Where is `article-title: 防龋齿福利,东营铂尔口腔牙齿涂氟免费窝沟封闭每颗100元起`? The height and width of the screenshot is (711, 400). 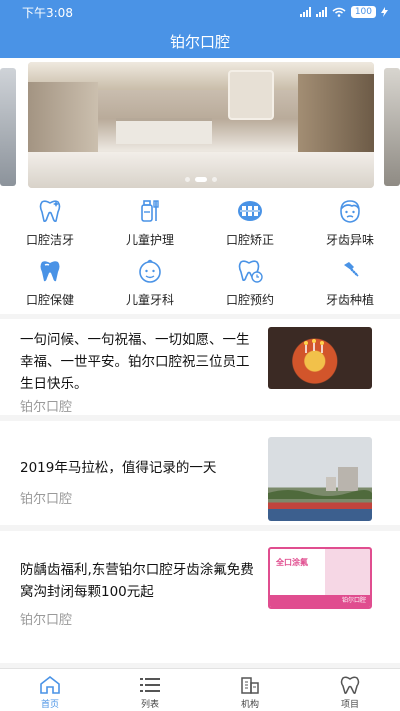 article-title: 防龋齿福利,东营铂尔口腔牙齿涂氟免费窝沟封闭每颗100元起 is located at coordinates (137, 581).